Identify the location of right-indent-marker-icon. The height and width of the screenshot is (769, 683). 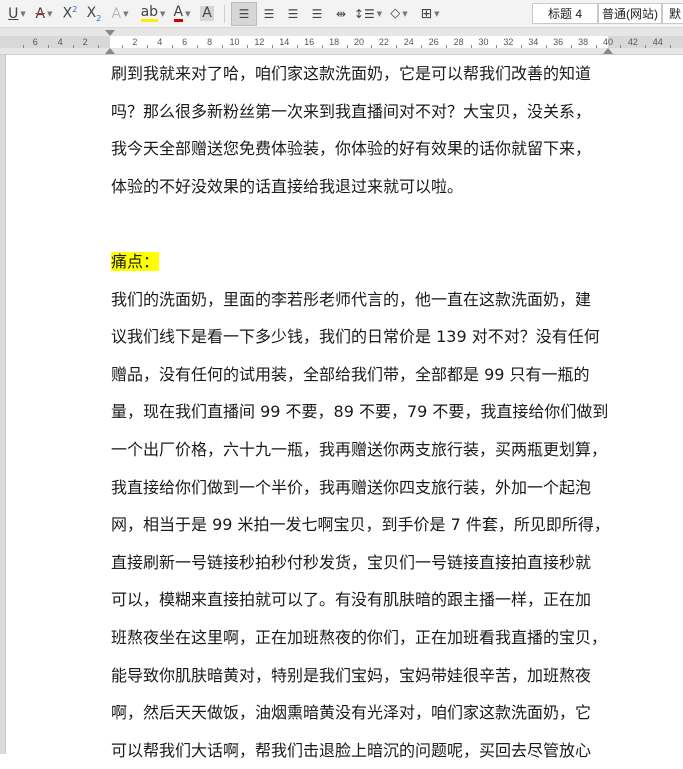
(608, 51).